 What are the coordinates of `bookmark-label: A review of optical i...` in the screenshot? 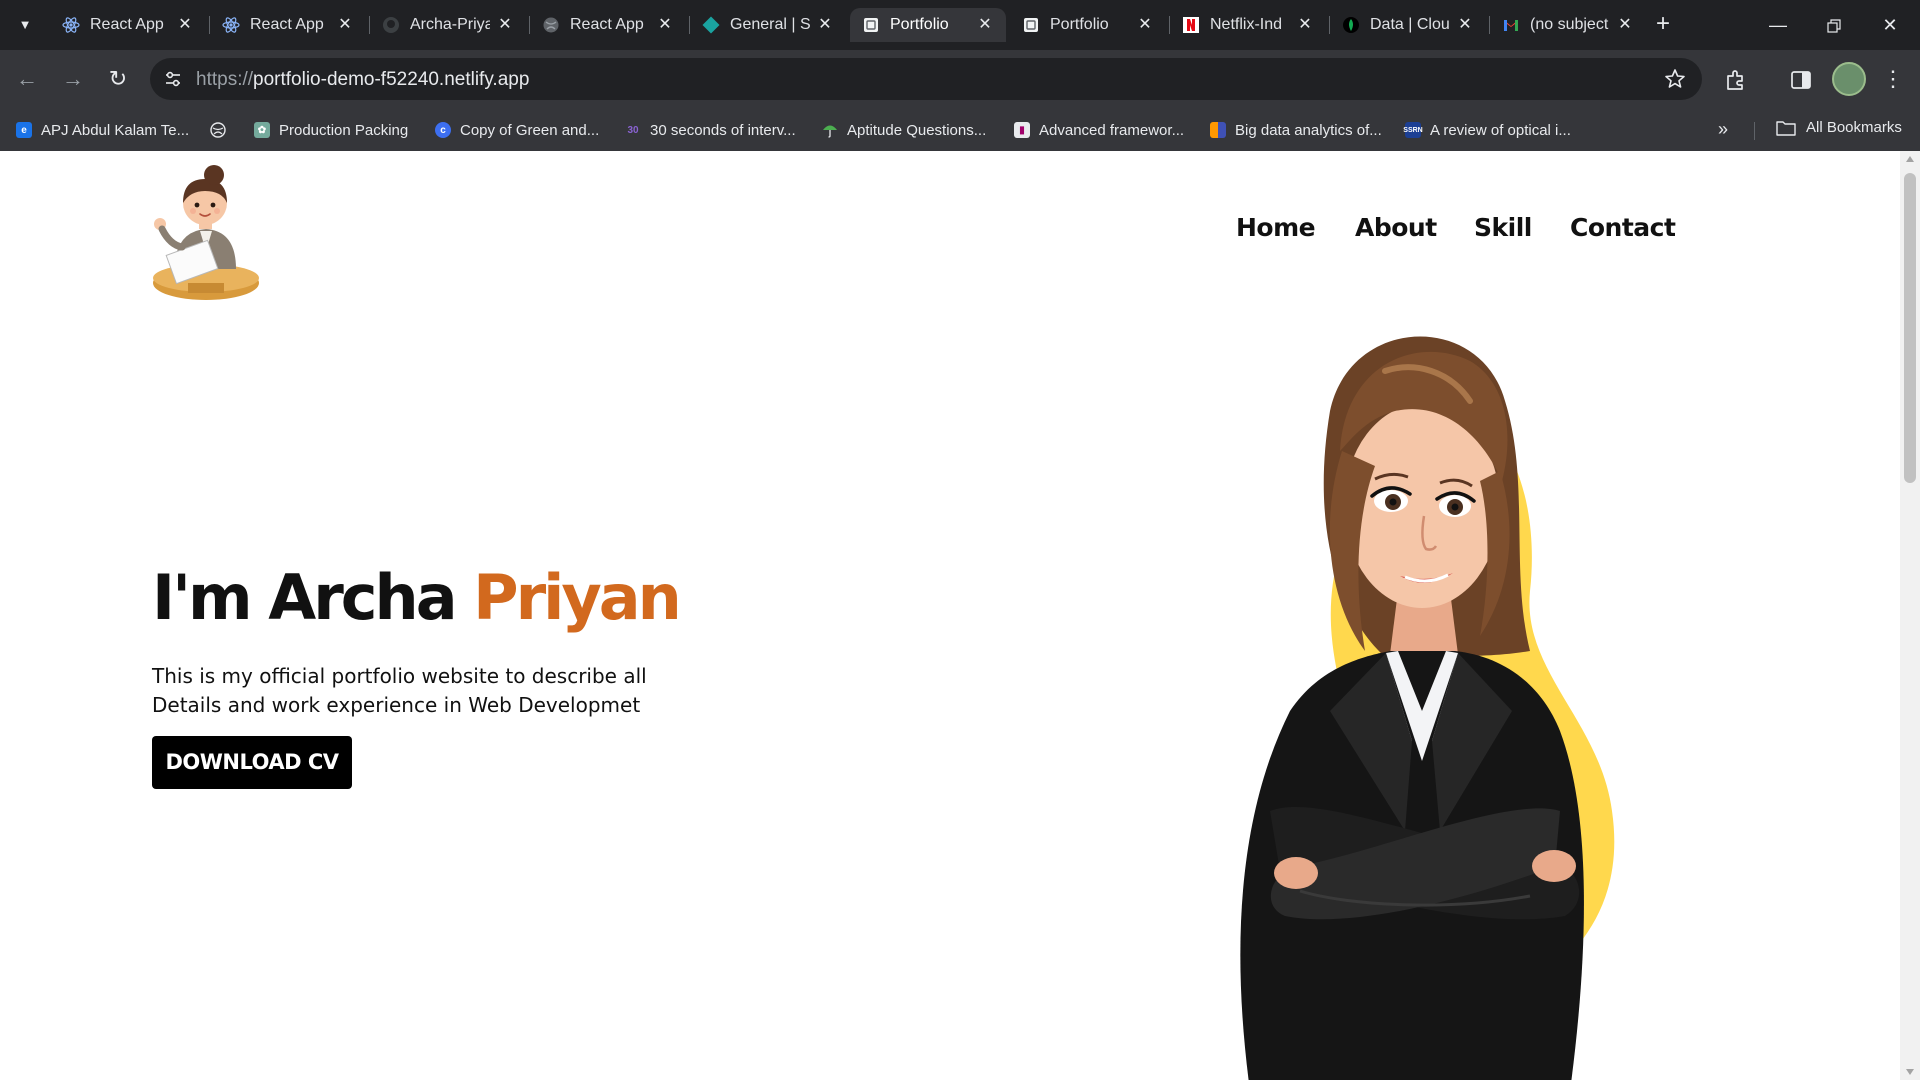 It's located at (1500, 130).